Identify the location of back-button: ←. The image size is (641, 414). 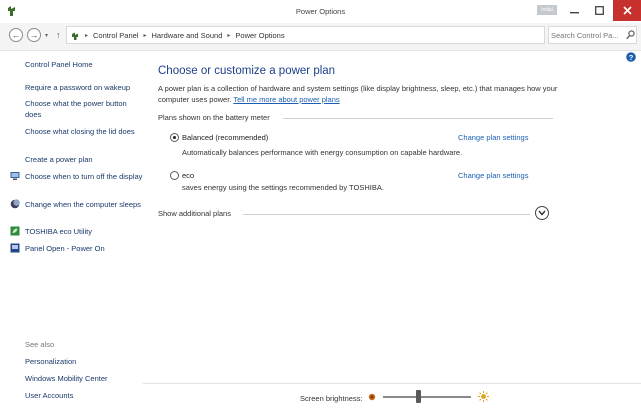
(16, 35).